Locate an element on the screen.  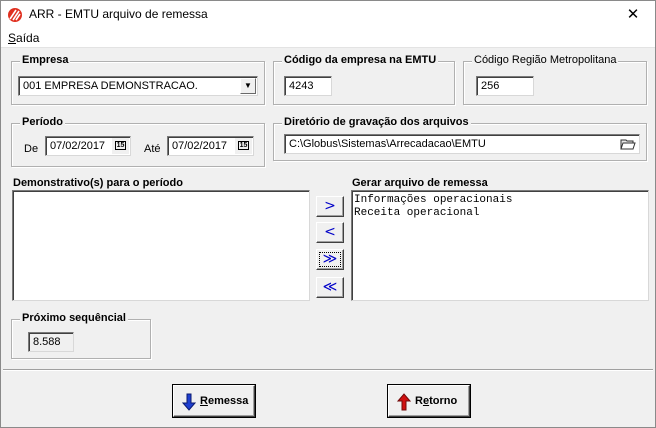
proximo-sequencial-value: 8.588 is located at coordinates (51, 342).